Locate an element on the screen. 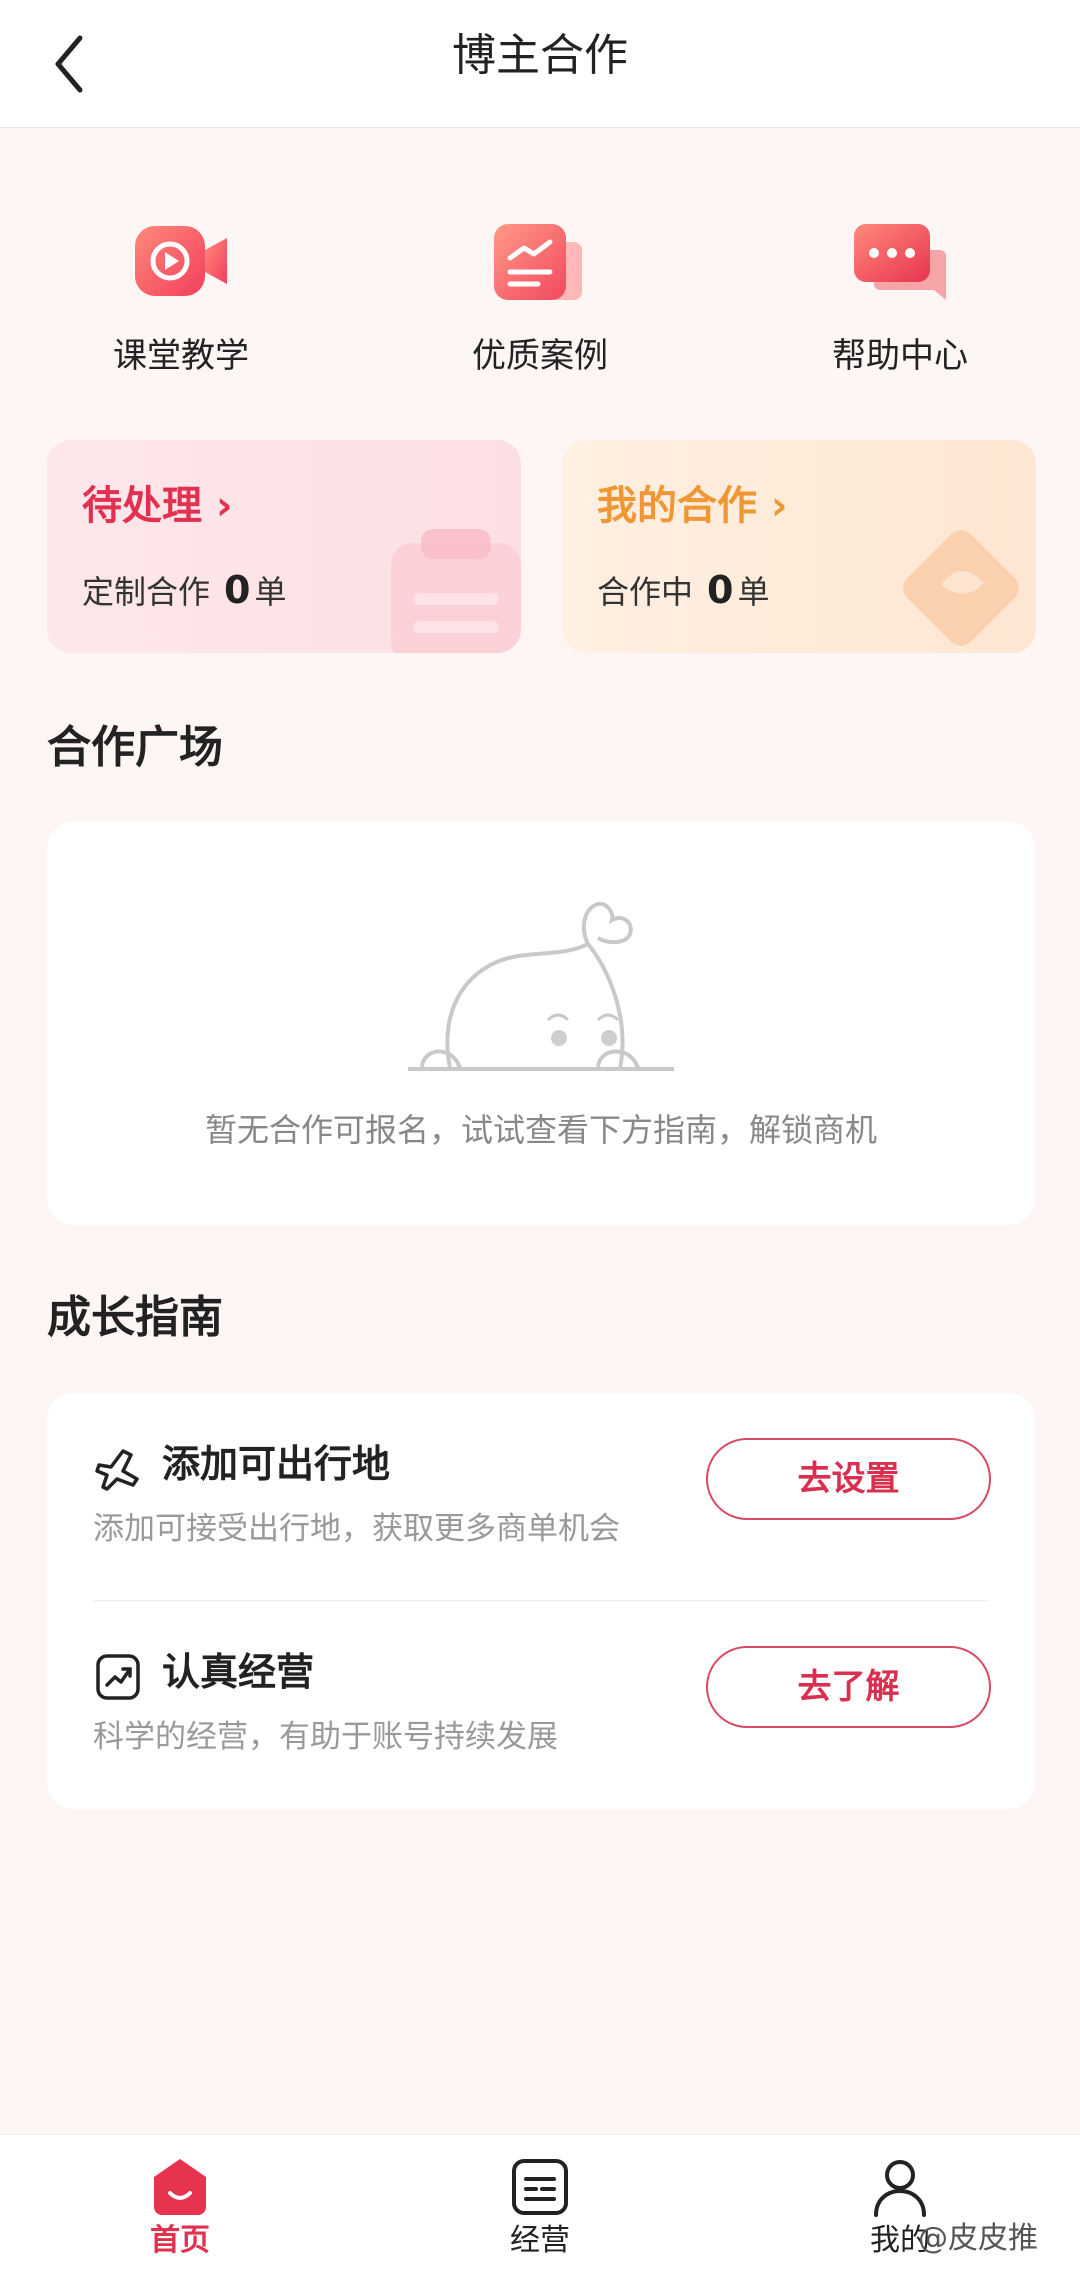  my-cooperation-card-title: 我的合作 › is located at coordinates (692, 506).